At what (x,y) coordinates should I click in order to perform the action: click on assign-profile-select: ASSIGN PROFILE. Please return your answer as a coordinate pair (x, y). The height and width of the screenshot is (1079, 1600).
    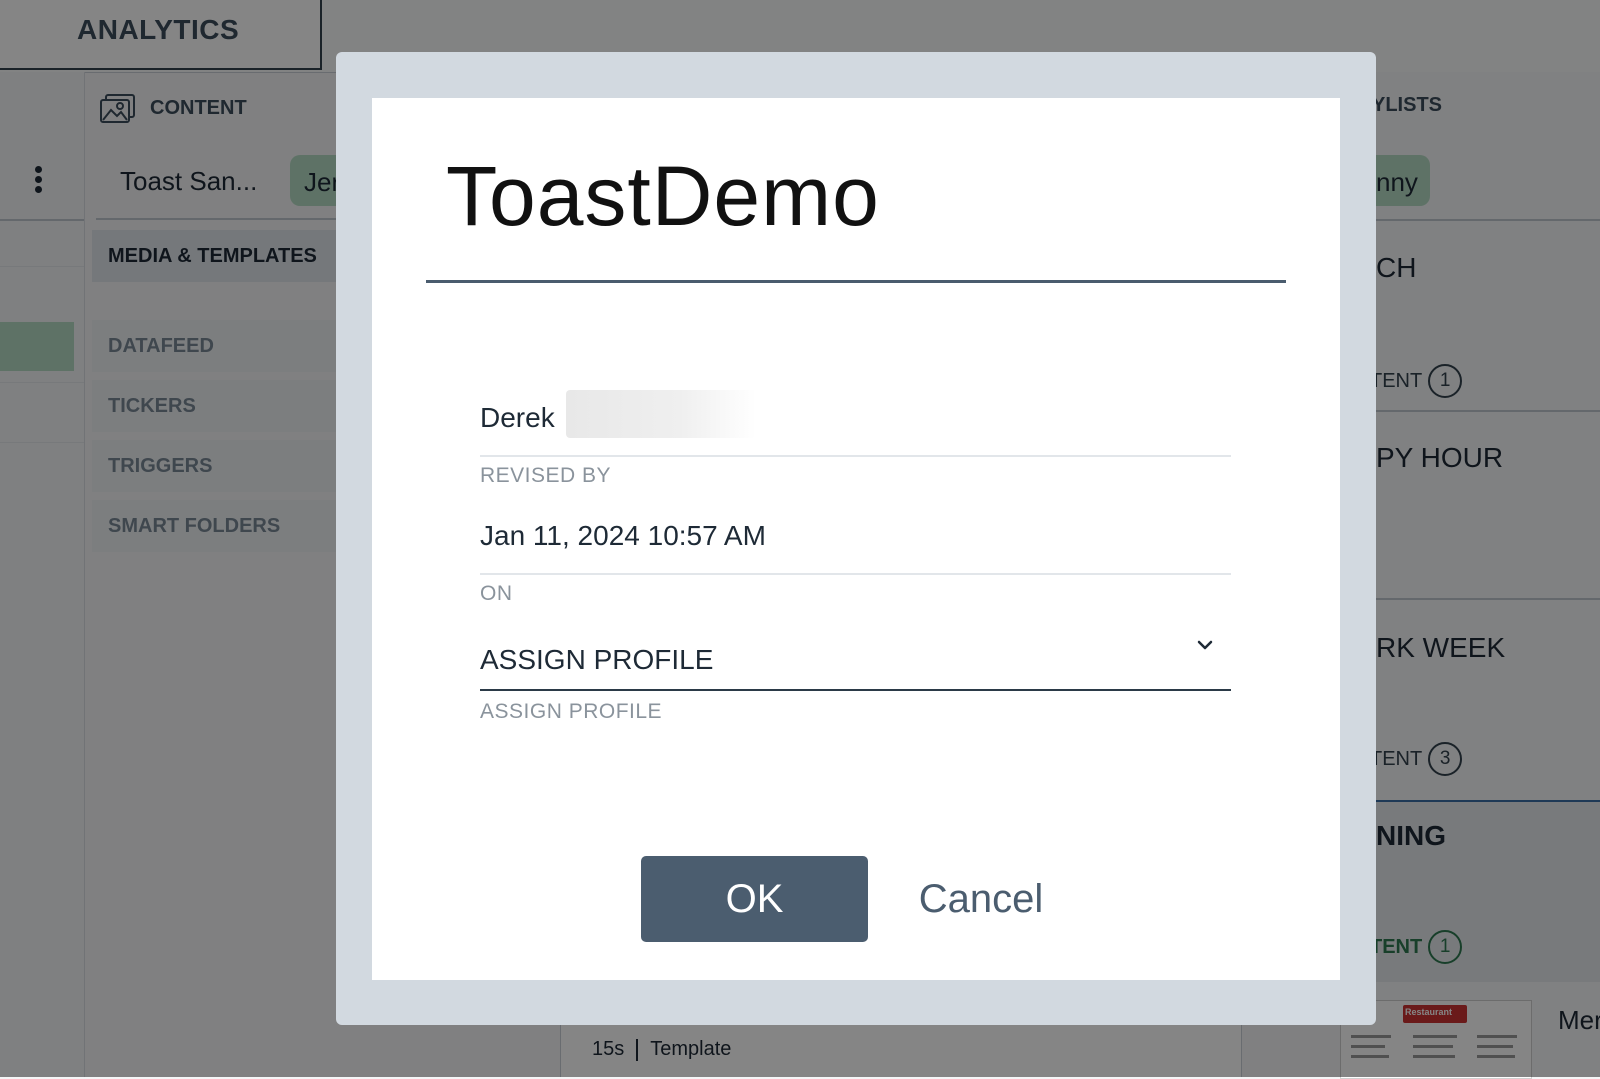
    Looking at the image, I should click on (855, 666).